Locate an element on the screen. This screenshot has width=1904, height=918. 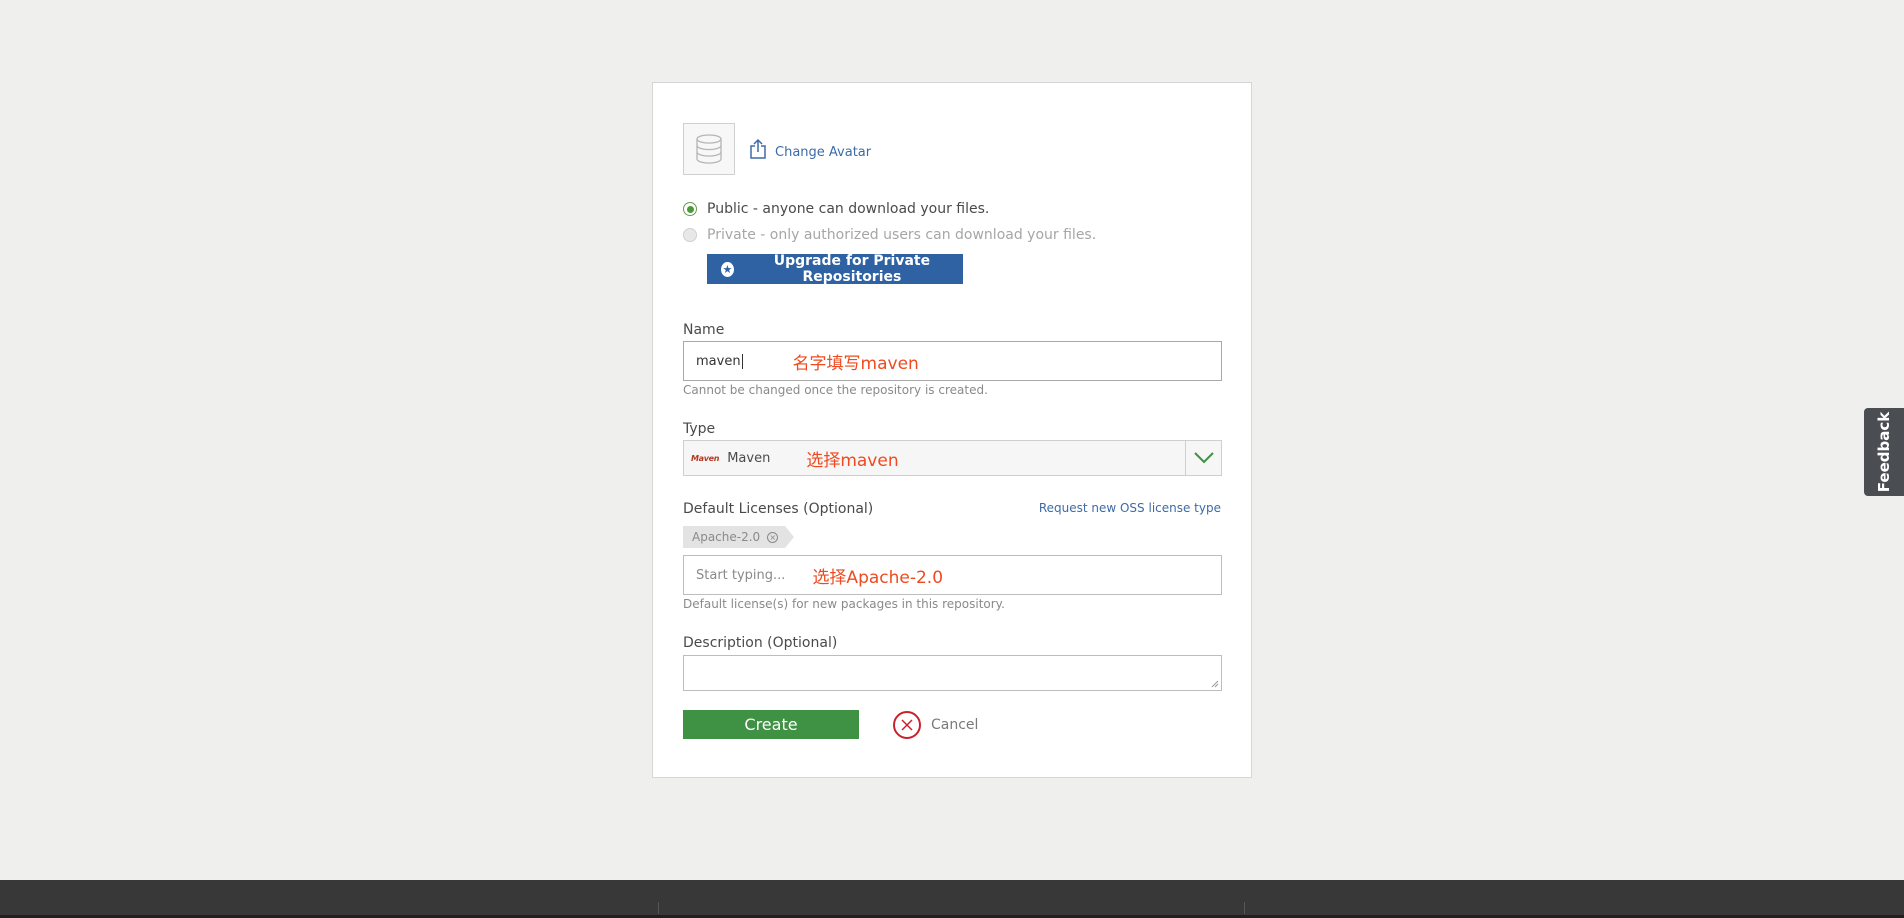
maven-logo-icon: Maven is located at coordinates (705, 458).